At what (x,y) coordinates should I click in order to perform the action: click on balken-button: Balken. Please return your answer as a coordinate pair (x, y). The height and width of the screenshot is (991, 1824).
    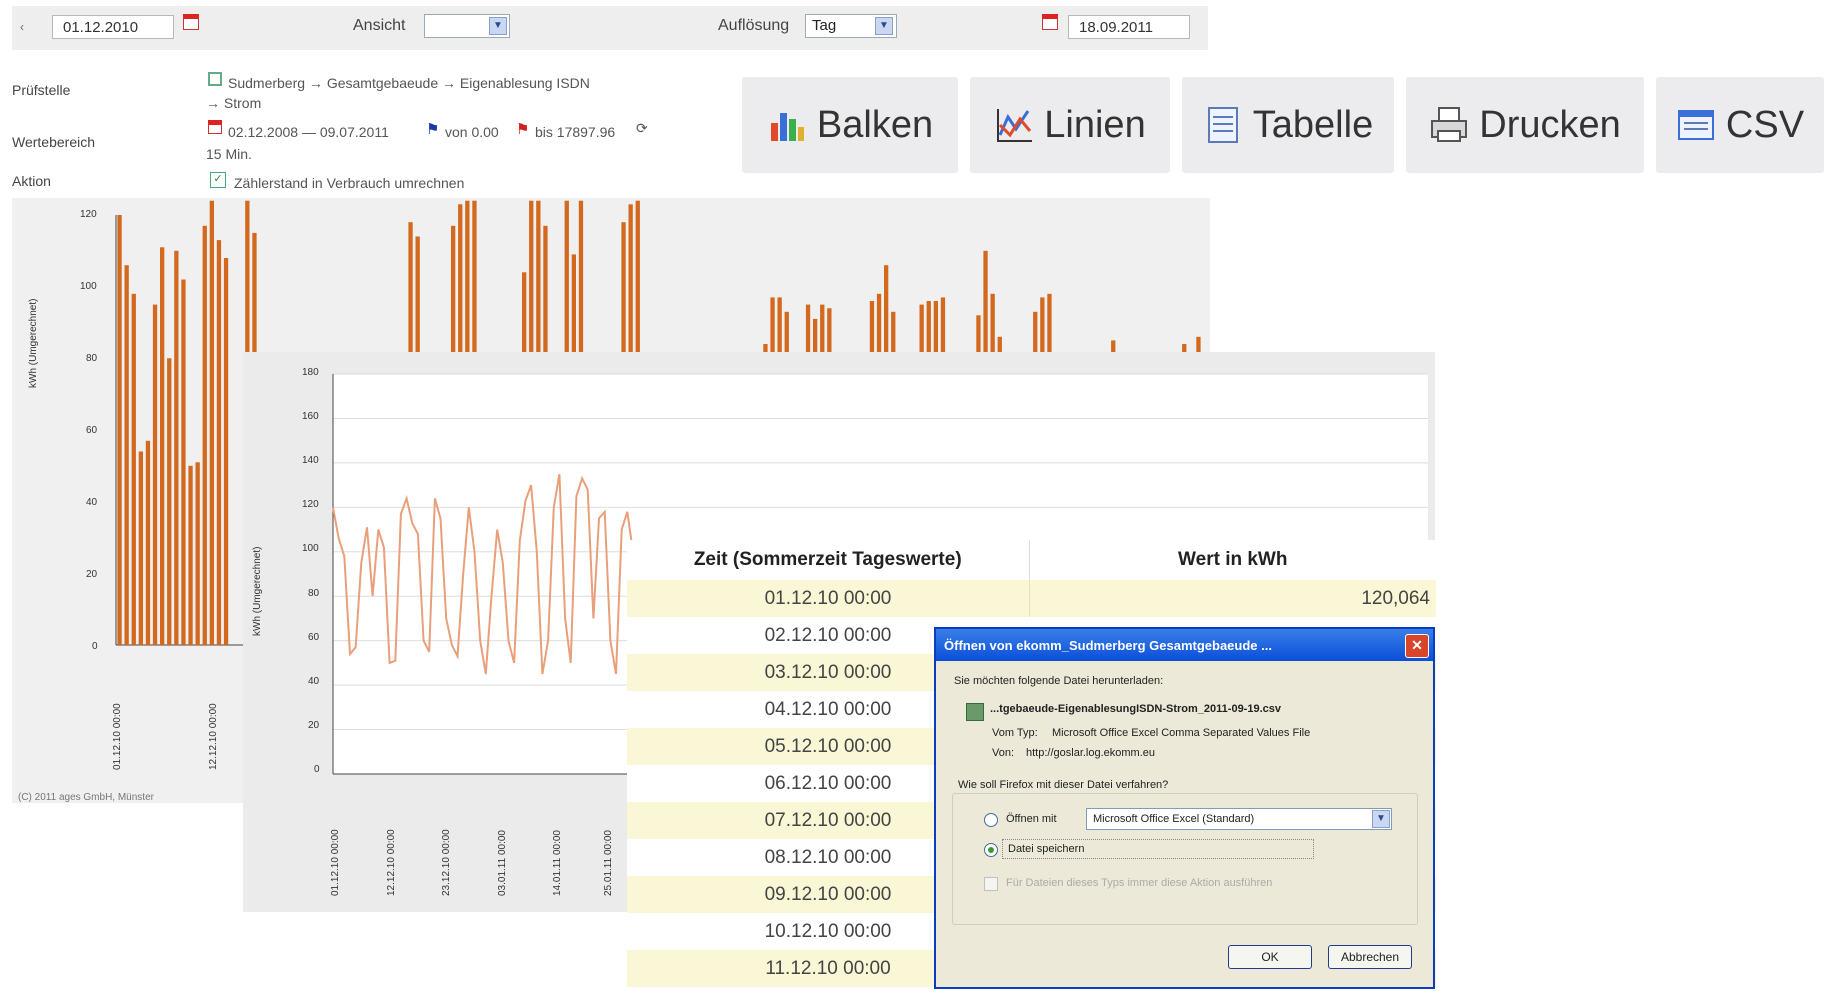
    Looking at the image, I should click on (850, 125).